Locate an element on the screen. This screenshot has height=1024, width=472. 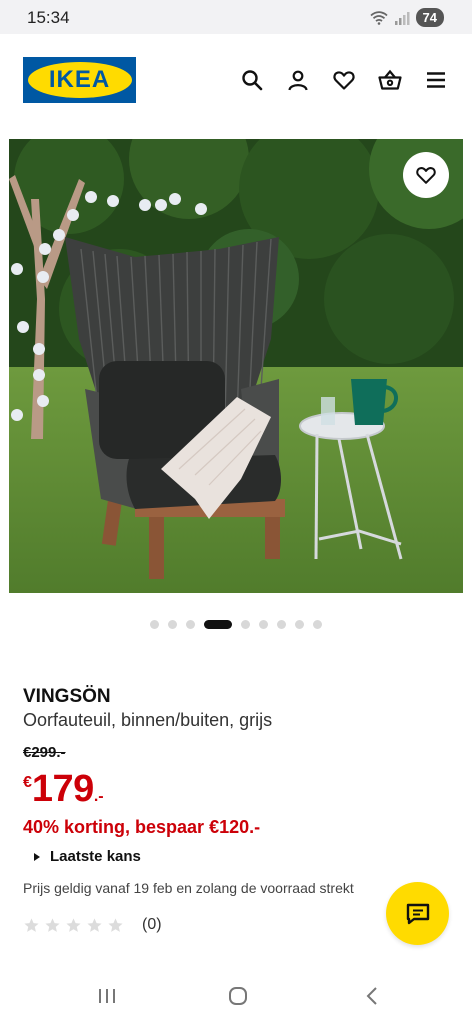
ikea-logo: IKEA is located at coordinates (79, 80).